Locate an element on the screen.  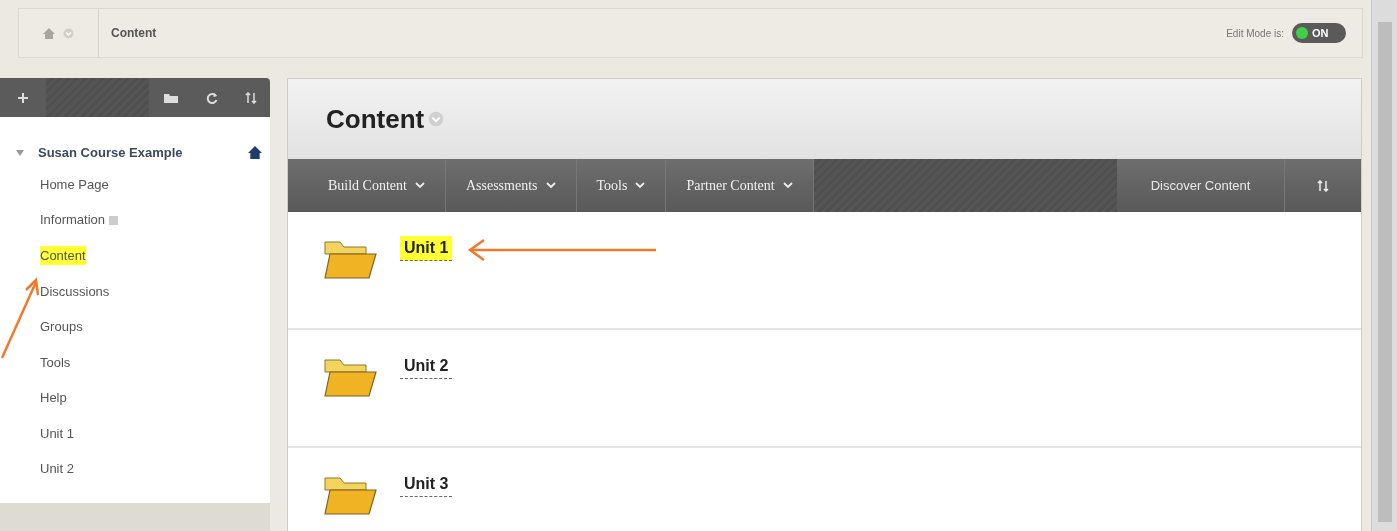
action-menu-button: Partner Content is located at coordinates (740, 185).